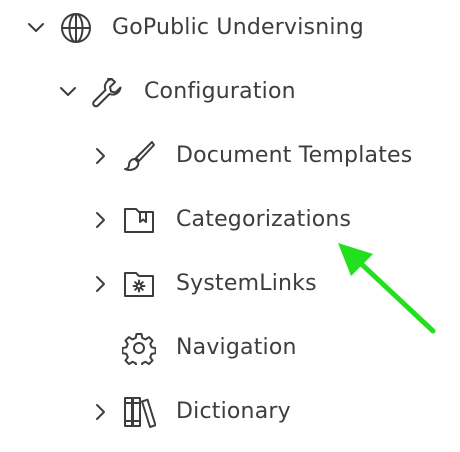 Image resolution: width=460 pixels, height=452 pixels. What do you see at coordinates (139, 412) in the screenshot?
I see `books-icon` at bounding box center [139, 412].